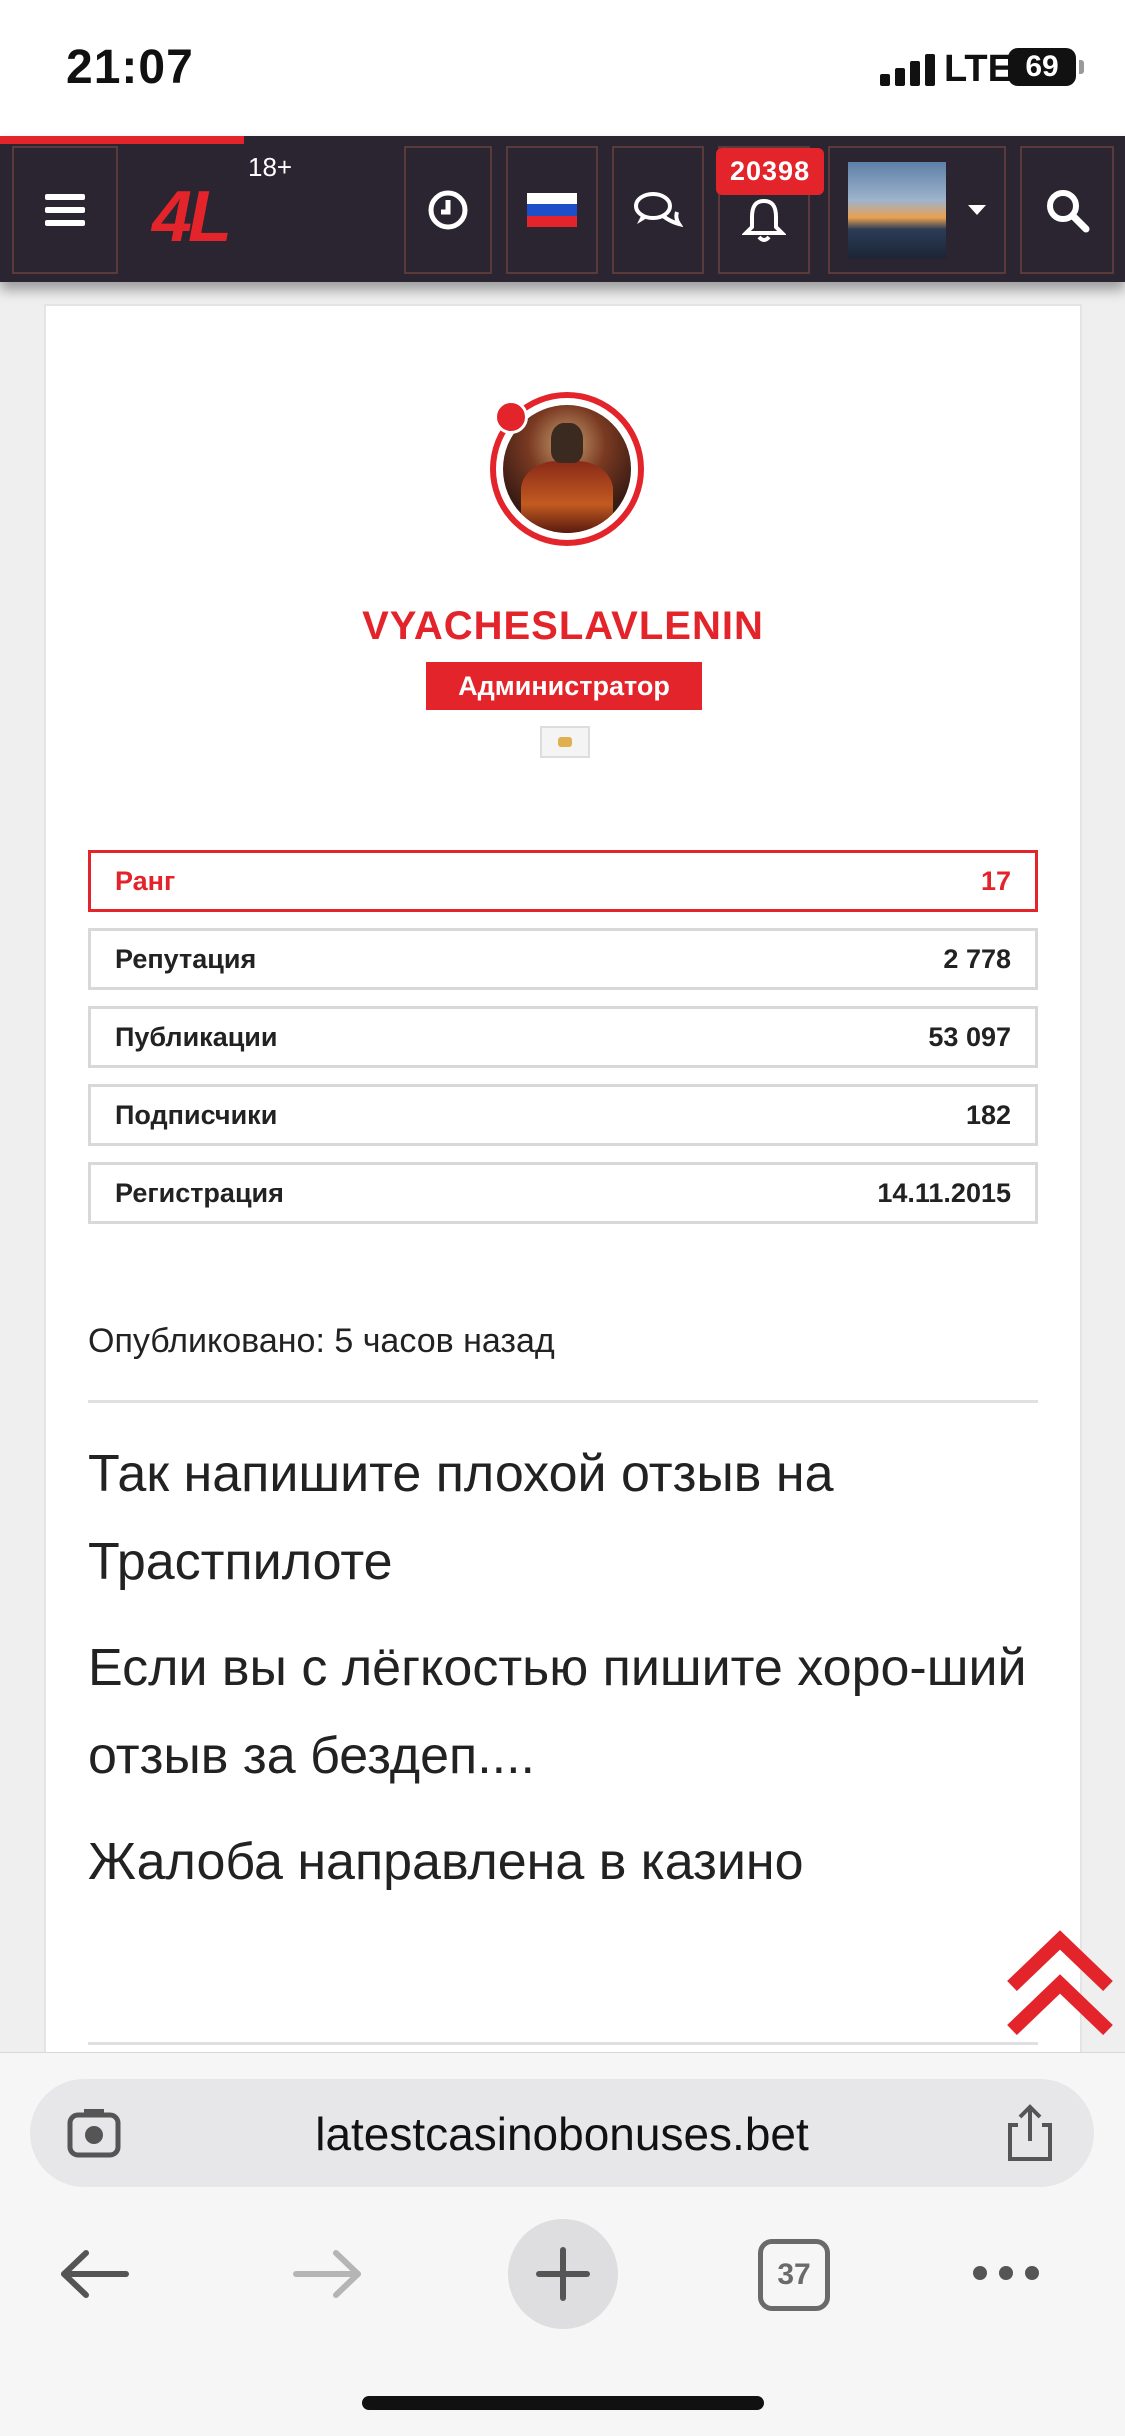 The width and height of the screenshot is (1125, 2436). I want to click on user-avatar-thumbnail, so click(897, 210).